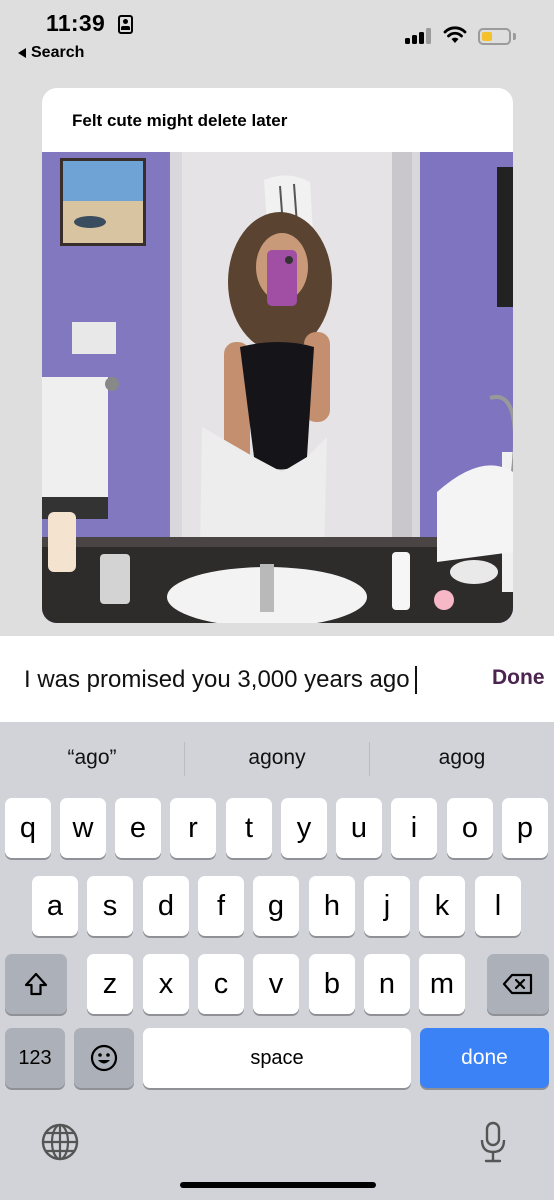 This screenshot has width=554, height=1200. What do you see at coordinates (277, 1058) in the screenshot?
I see `space-key: space` at bounding box center [277, 1058].